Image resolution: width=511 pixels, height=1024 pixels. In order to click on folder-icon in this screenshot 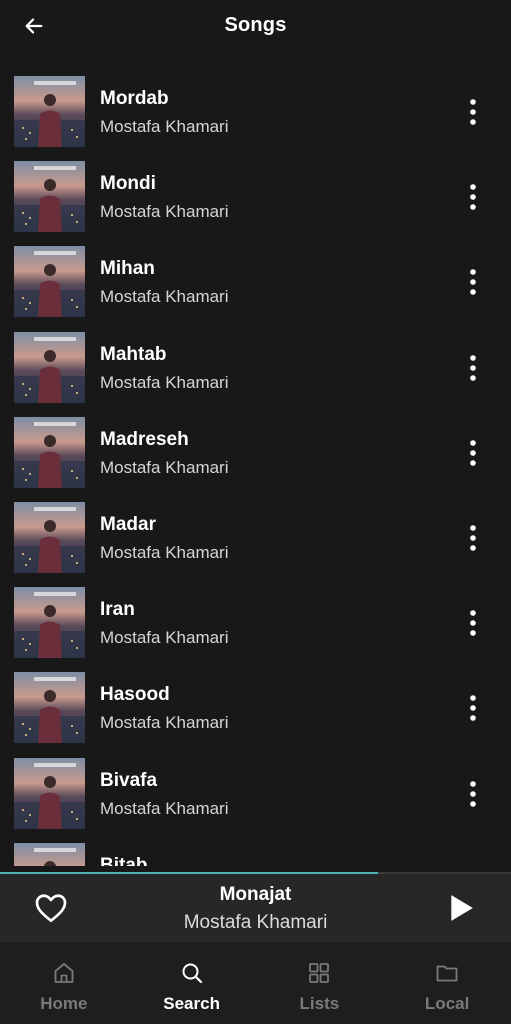, I will do `click(447, 973)`.